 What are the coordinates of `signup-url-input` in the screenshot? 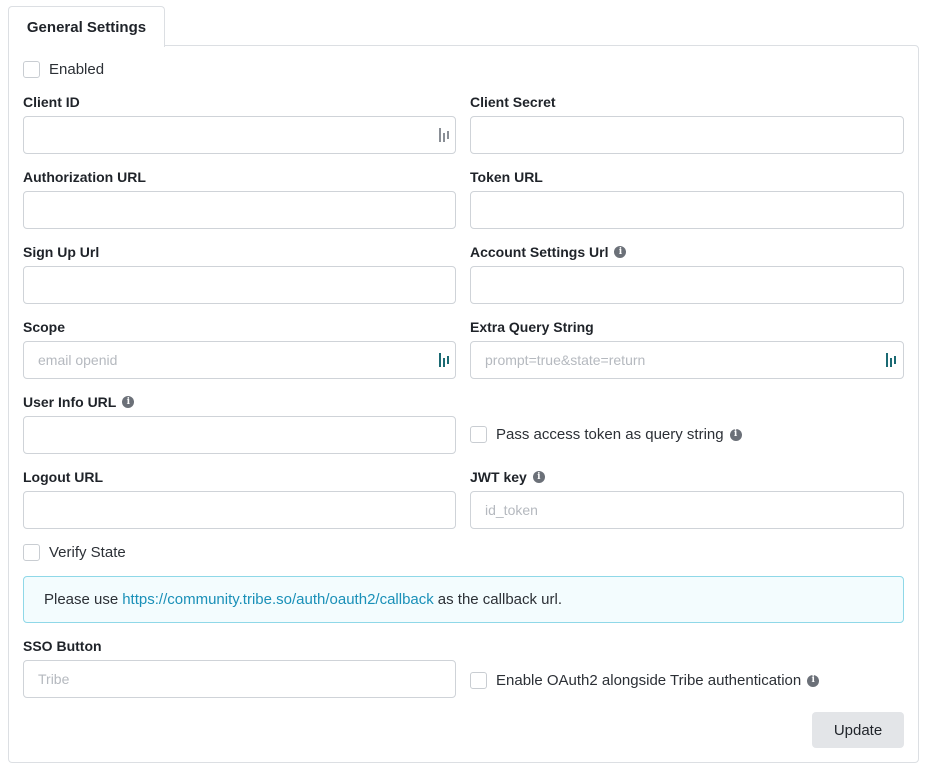 It's located at (239, 285).